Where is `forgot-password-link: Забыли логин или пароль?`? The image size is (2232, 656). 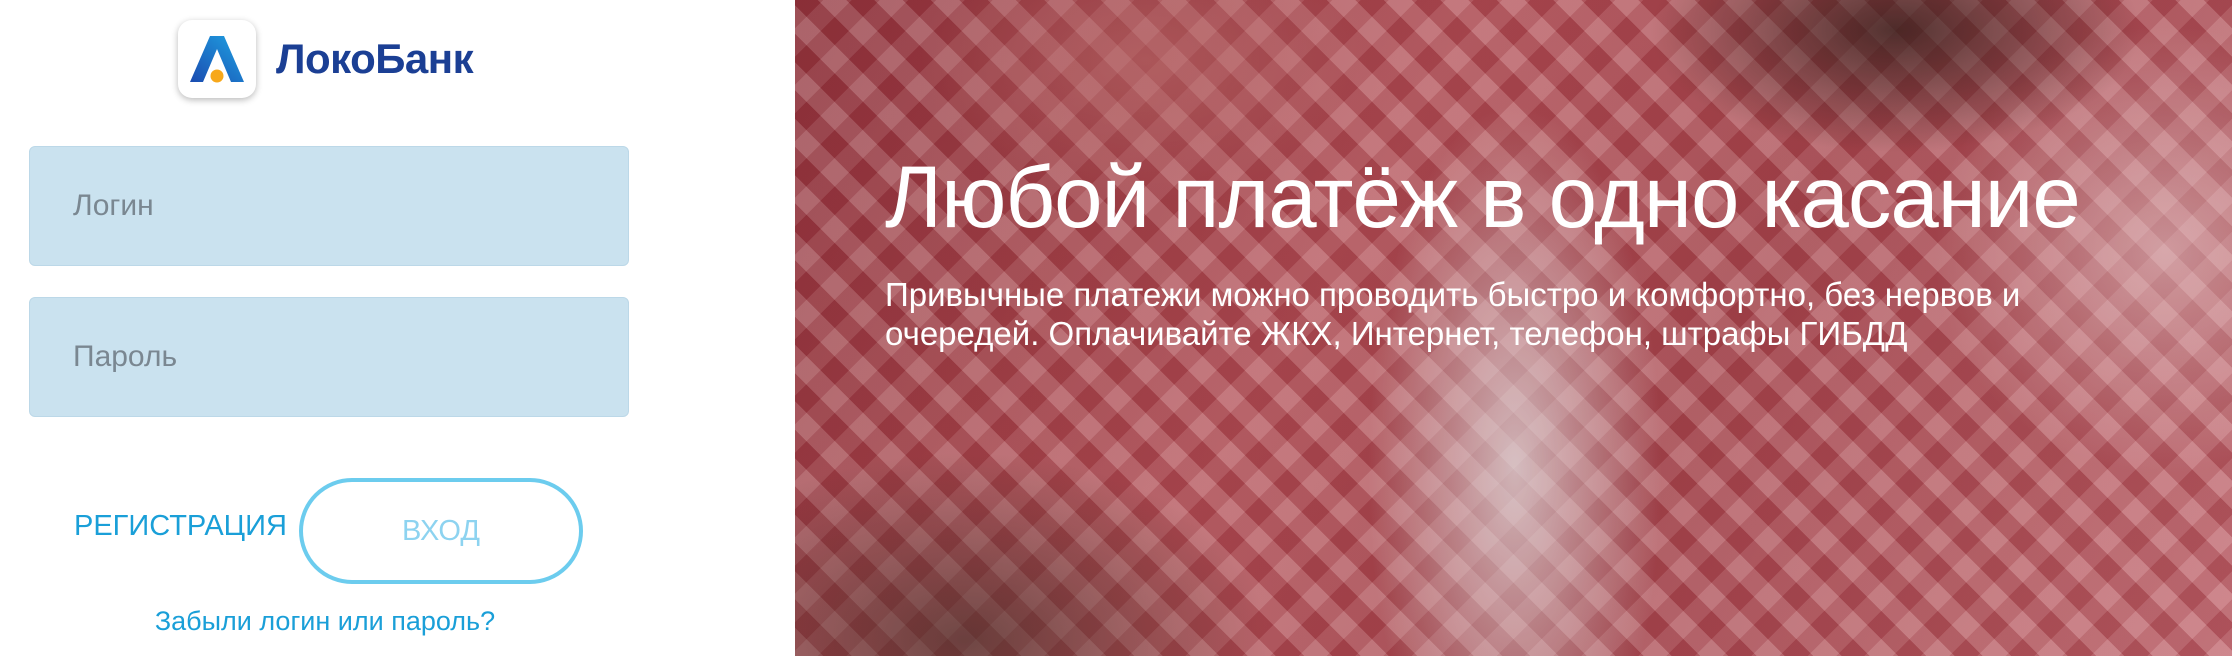 forgot-password-link: Забыли логин или пароль? is located at coordinates (325, 621).